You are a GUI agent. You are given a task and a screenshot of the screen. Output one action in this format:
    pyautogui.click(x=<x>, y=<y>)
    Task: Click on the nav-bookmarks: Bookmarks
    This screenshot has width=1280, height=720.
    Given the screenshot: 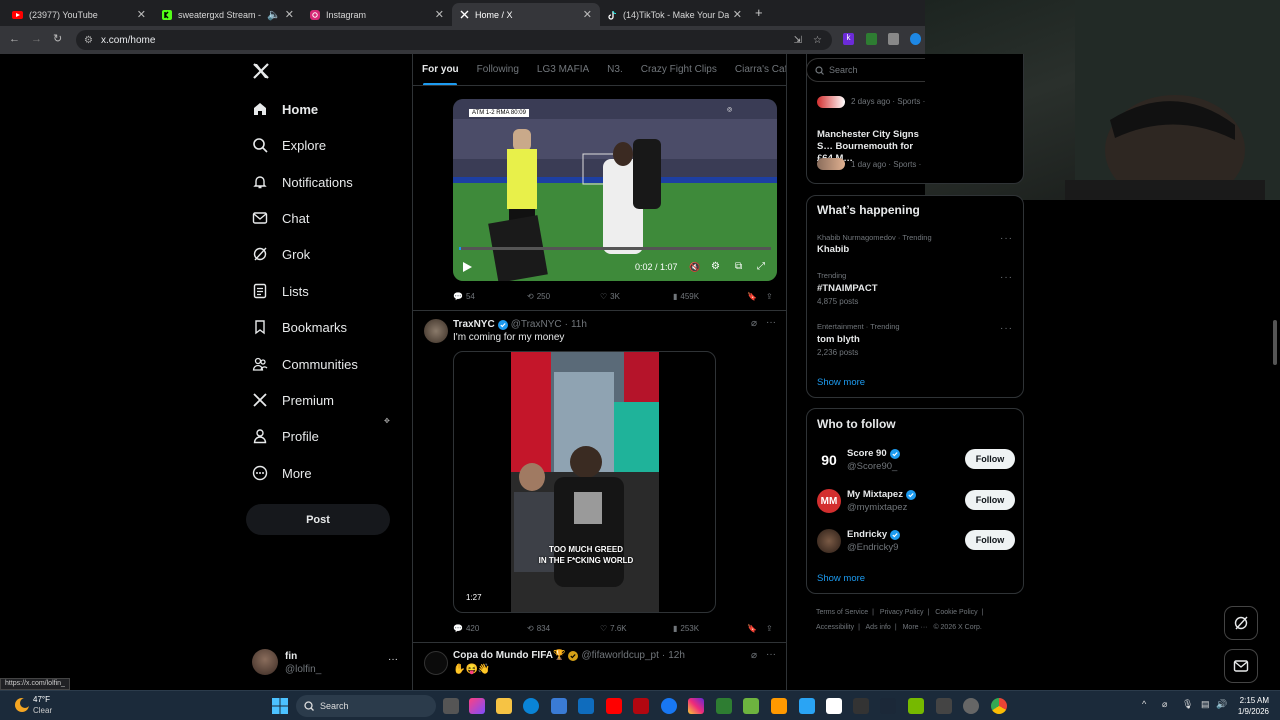 What is the action you would take?
    pyautogui.click(x=299, y=327)
    